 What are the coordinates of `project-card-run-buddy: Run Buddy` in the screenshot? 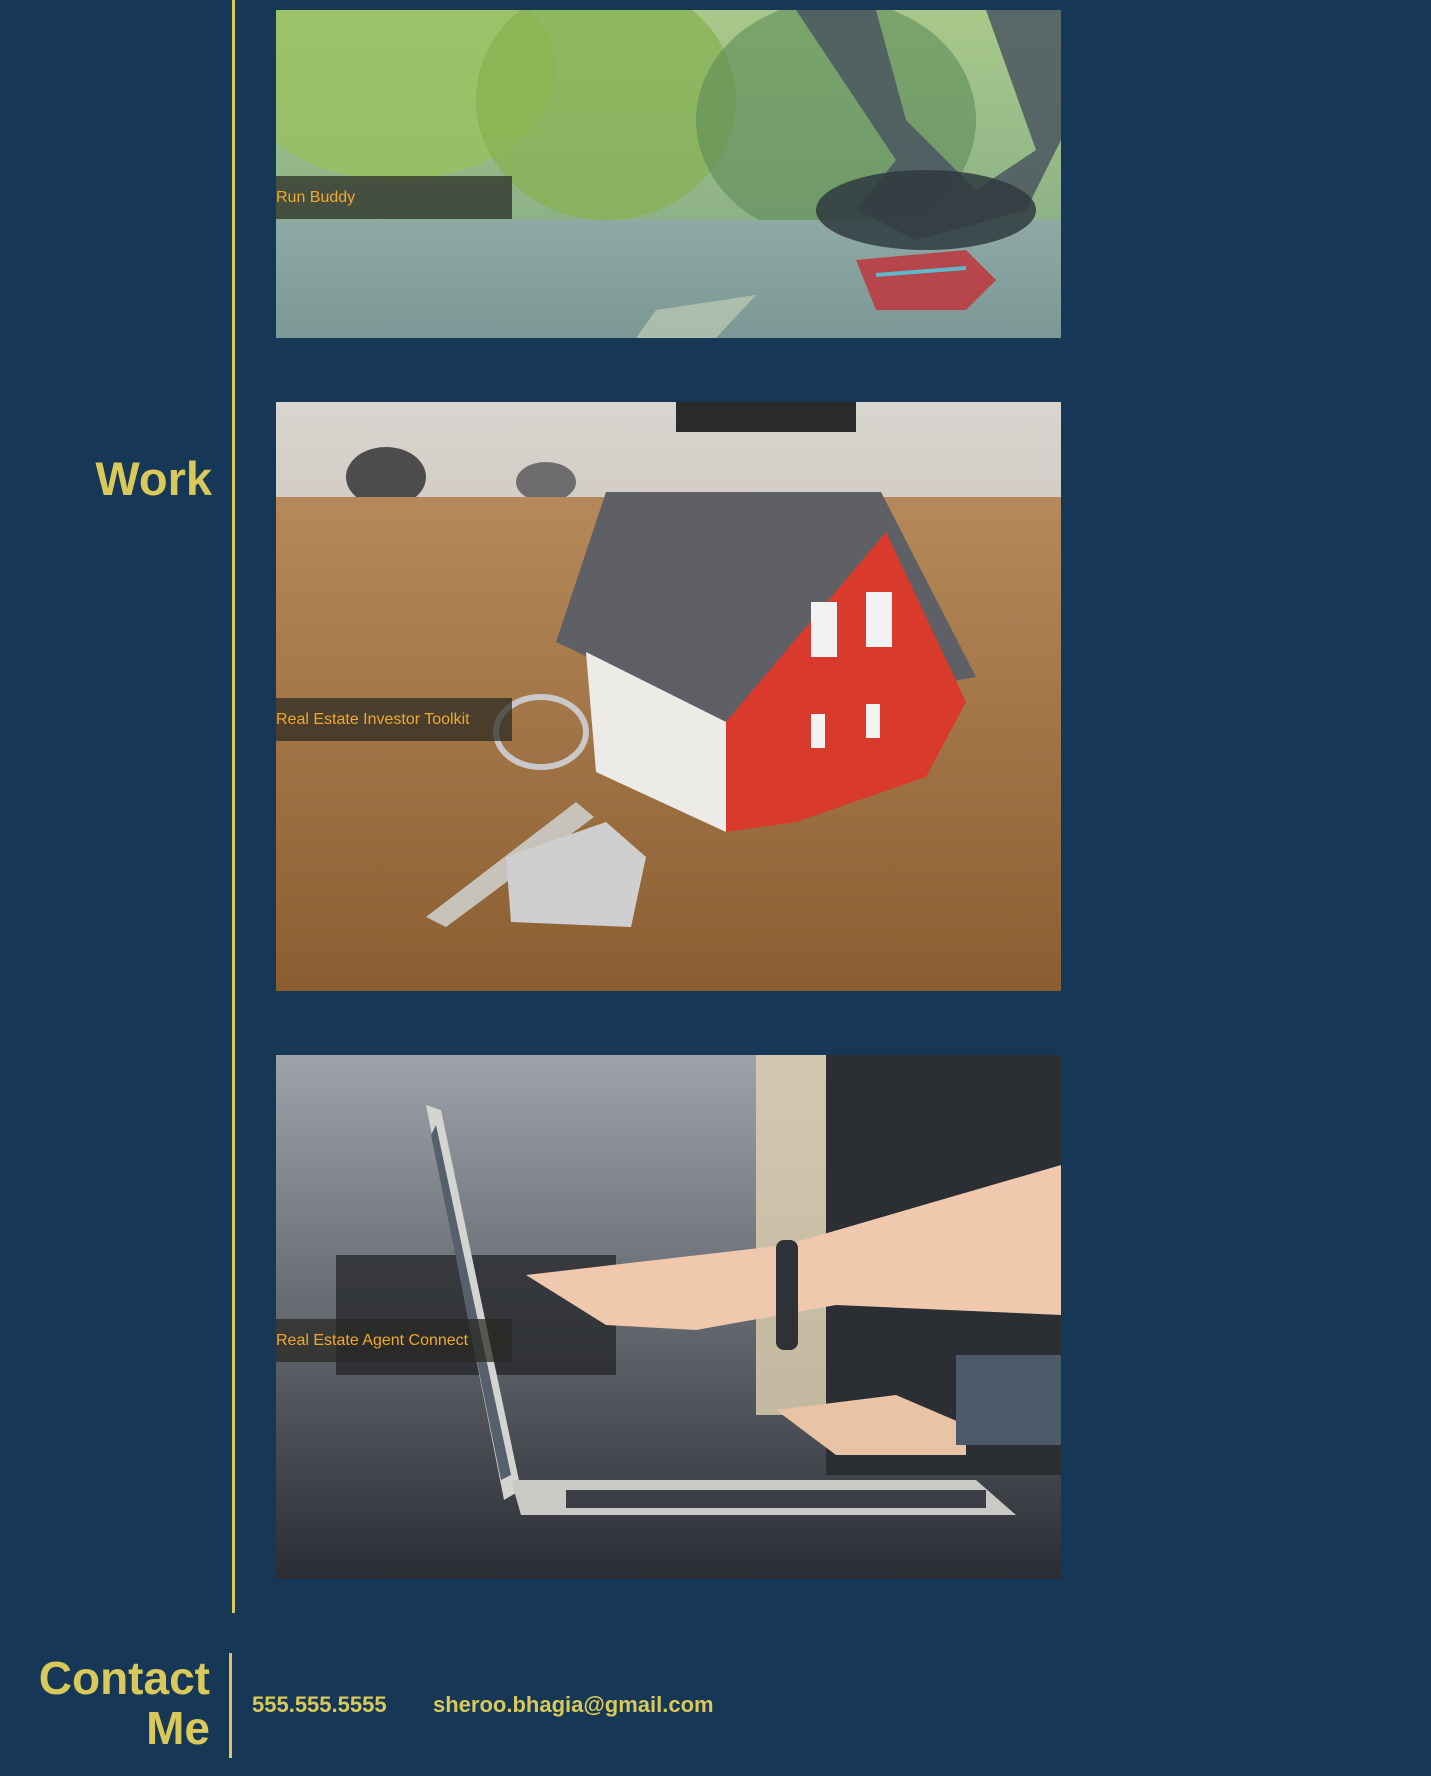 It's located at (668, 174).